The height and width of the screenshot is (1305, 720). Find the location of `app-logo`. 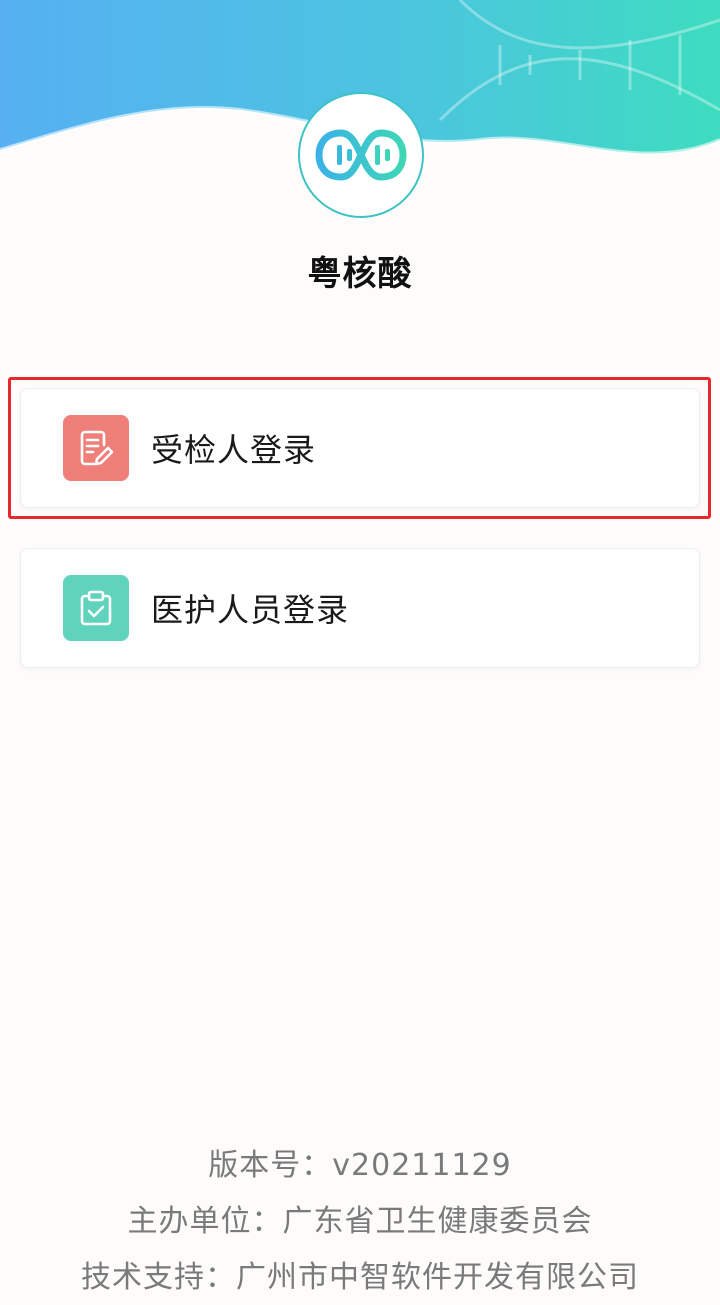

app-logo is located at coordinates (361, 155).